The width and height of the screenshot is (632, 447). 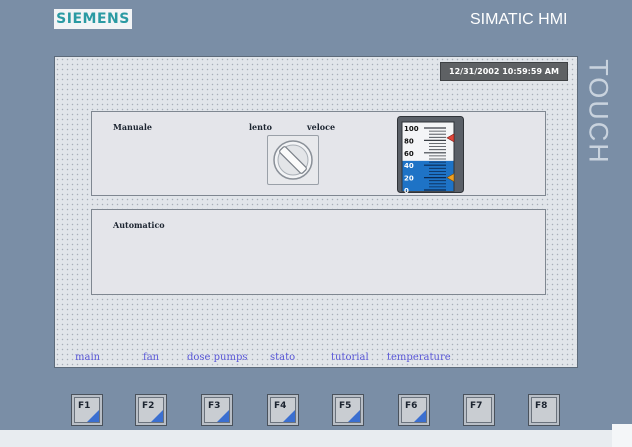 What do you see at coordinates (409, 141) in the screenshot?
I see `gauge-tick-label: 80` at bounding box center [409, 141].